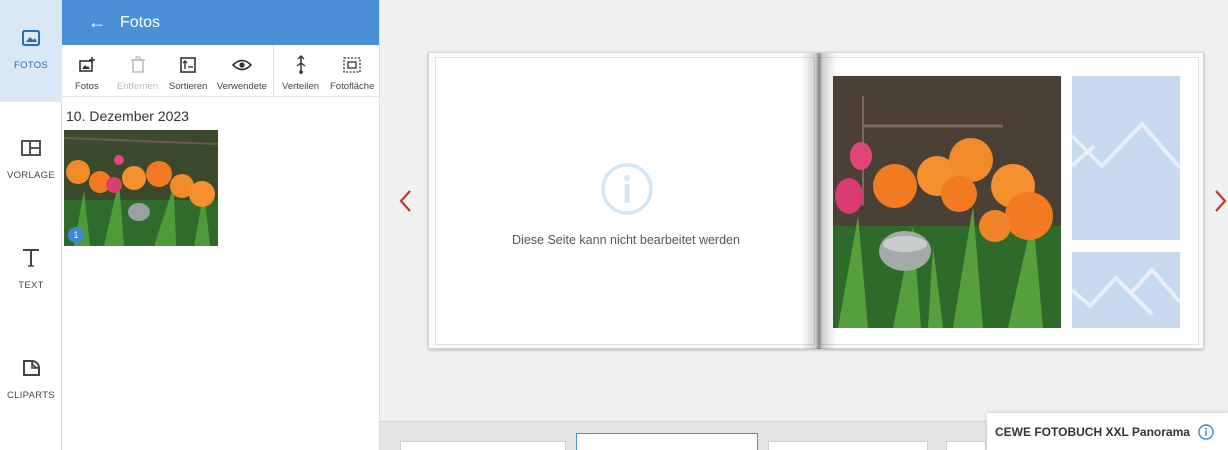  I want to click on clipart-icon, so click(31, 368).